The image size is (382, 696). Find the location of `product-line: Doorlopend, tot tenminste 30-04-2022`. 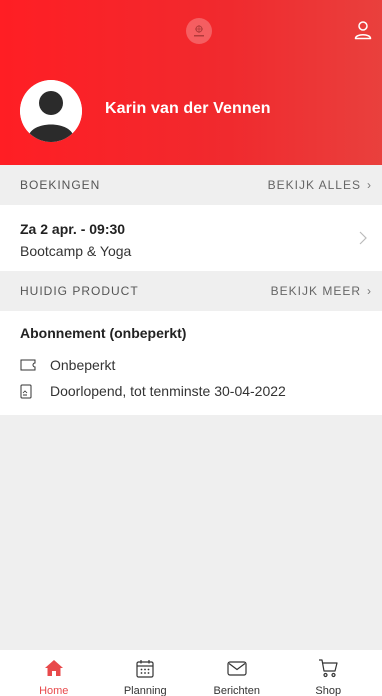

product-line: Doorlopend, tot tenminste 30-04-2022 is located at coordinates (191, 391).